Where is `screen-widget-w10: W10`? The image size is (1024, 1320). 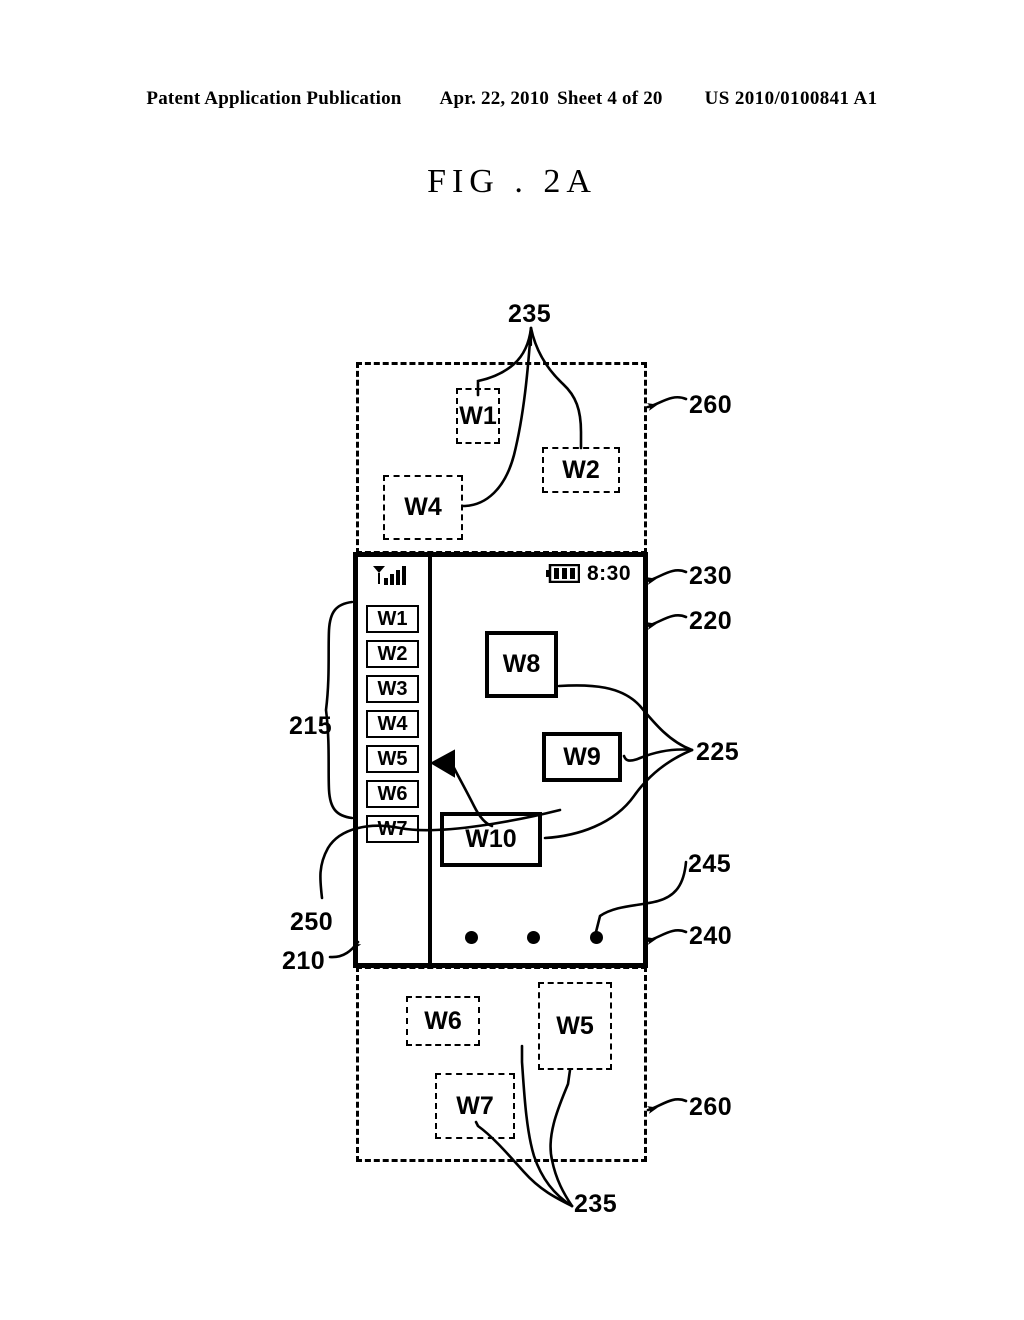 screen-widget-w10: W10 is located at coordinates (491, 839).